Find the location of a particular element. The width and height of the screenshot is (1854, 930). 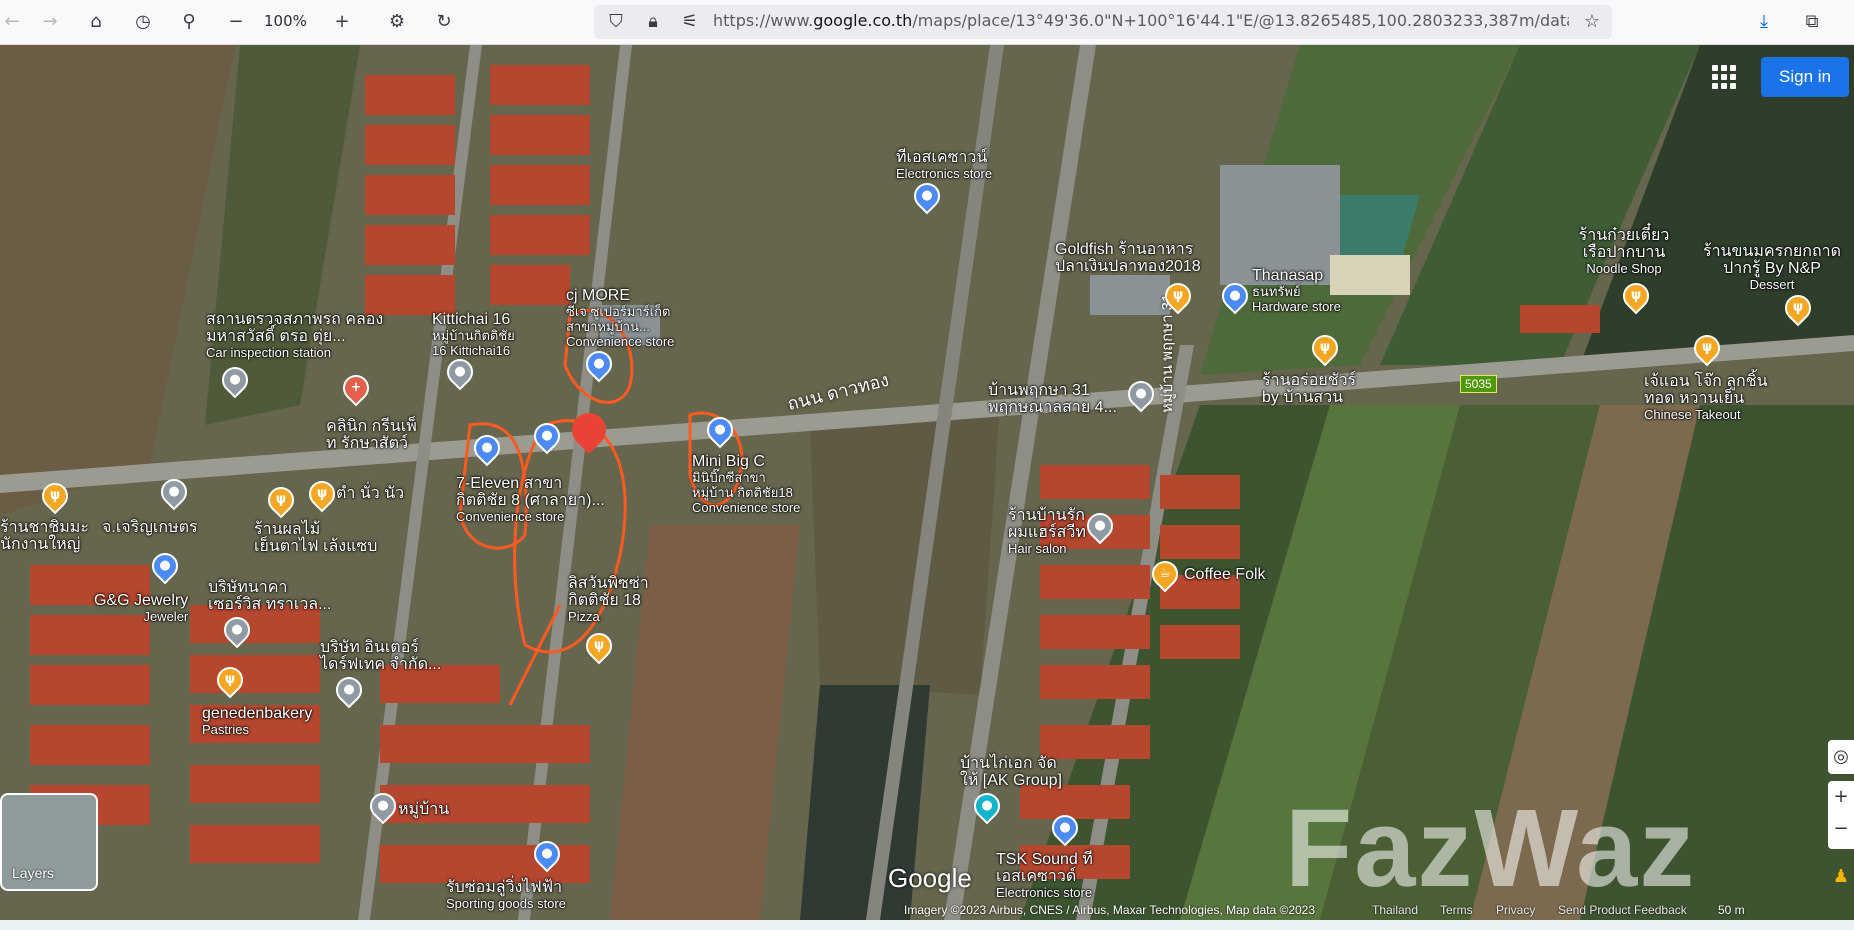

lock-icon: 🔒︎ is located at coordinates (653, 22).